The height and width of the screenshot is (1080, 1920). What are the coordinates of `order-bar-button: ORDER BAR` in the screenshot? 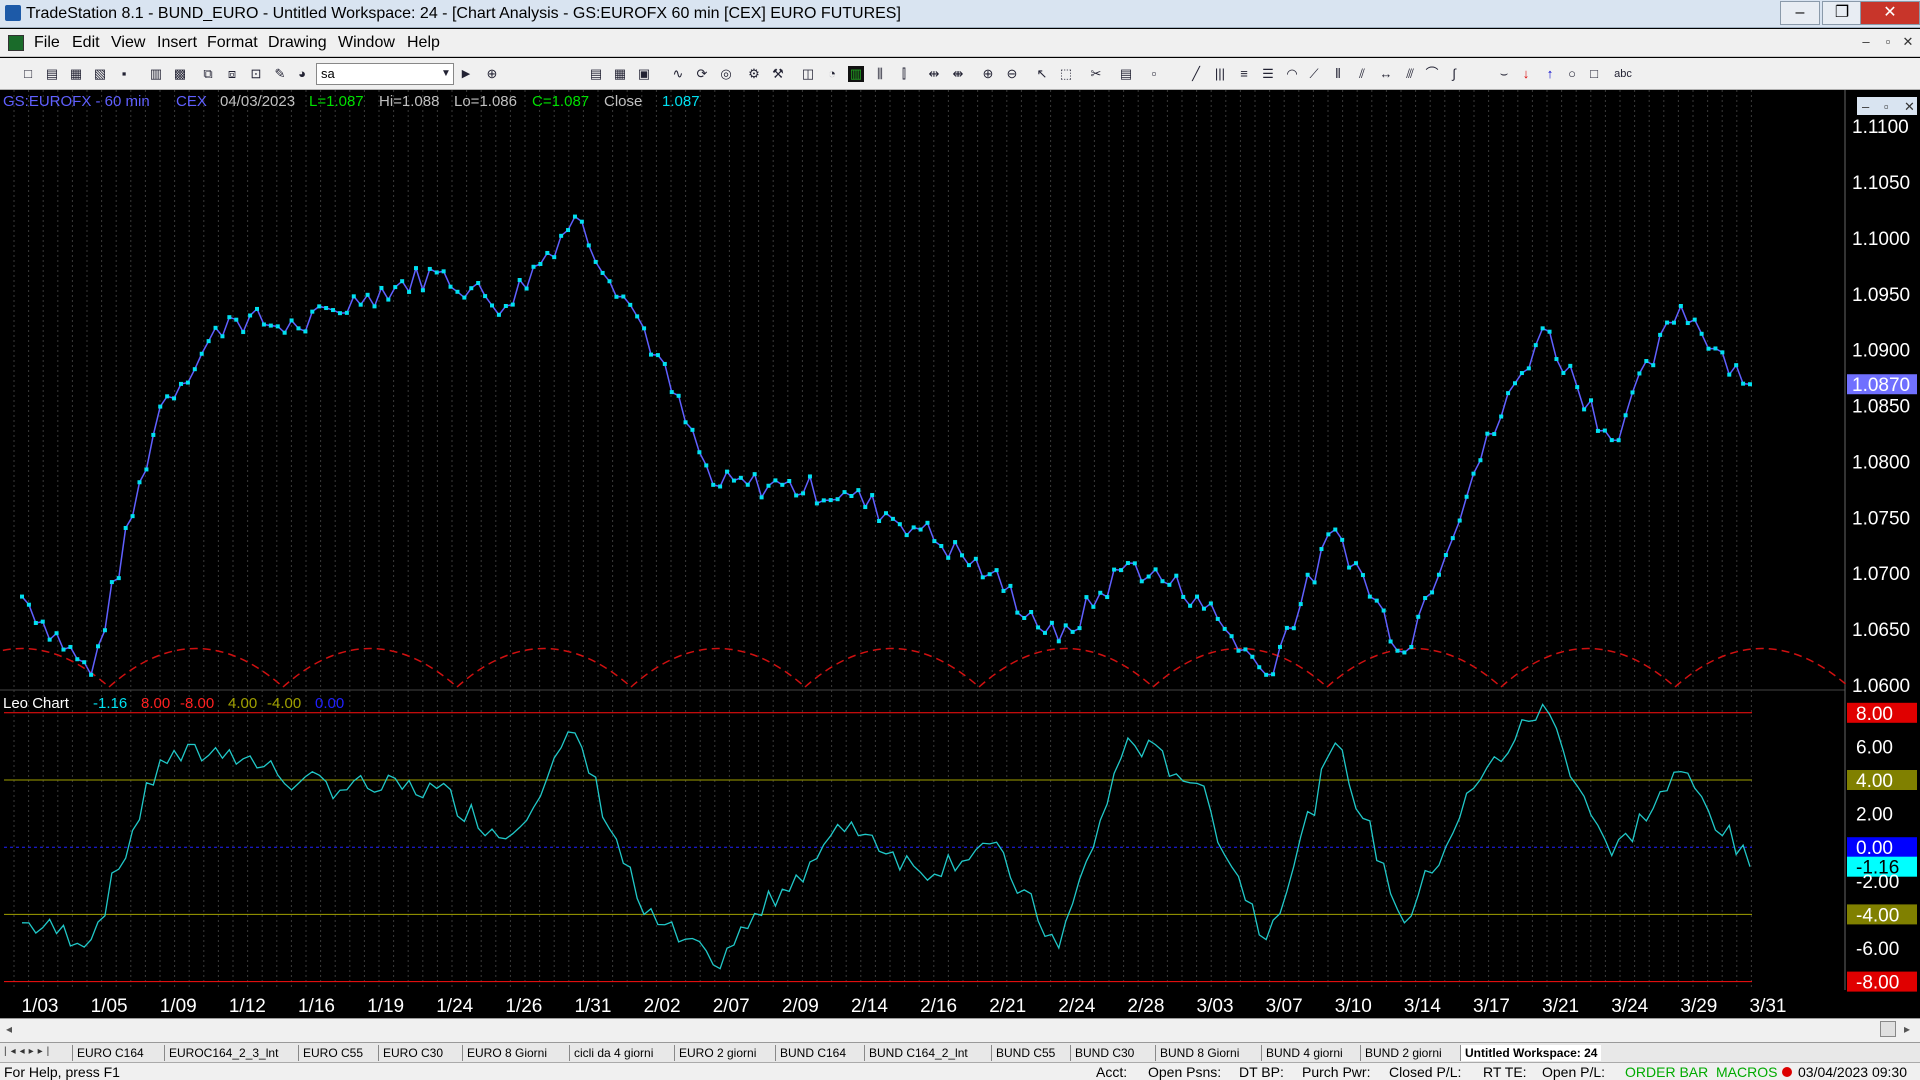 It's located at (1666, 1072).